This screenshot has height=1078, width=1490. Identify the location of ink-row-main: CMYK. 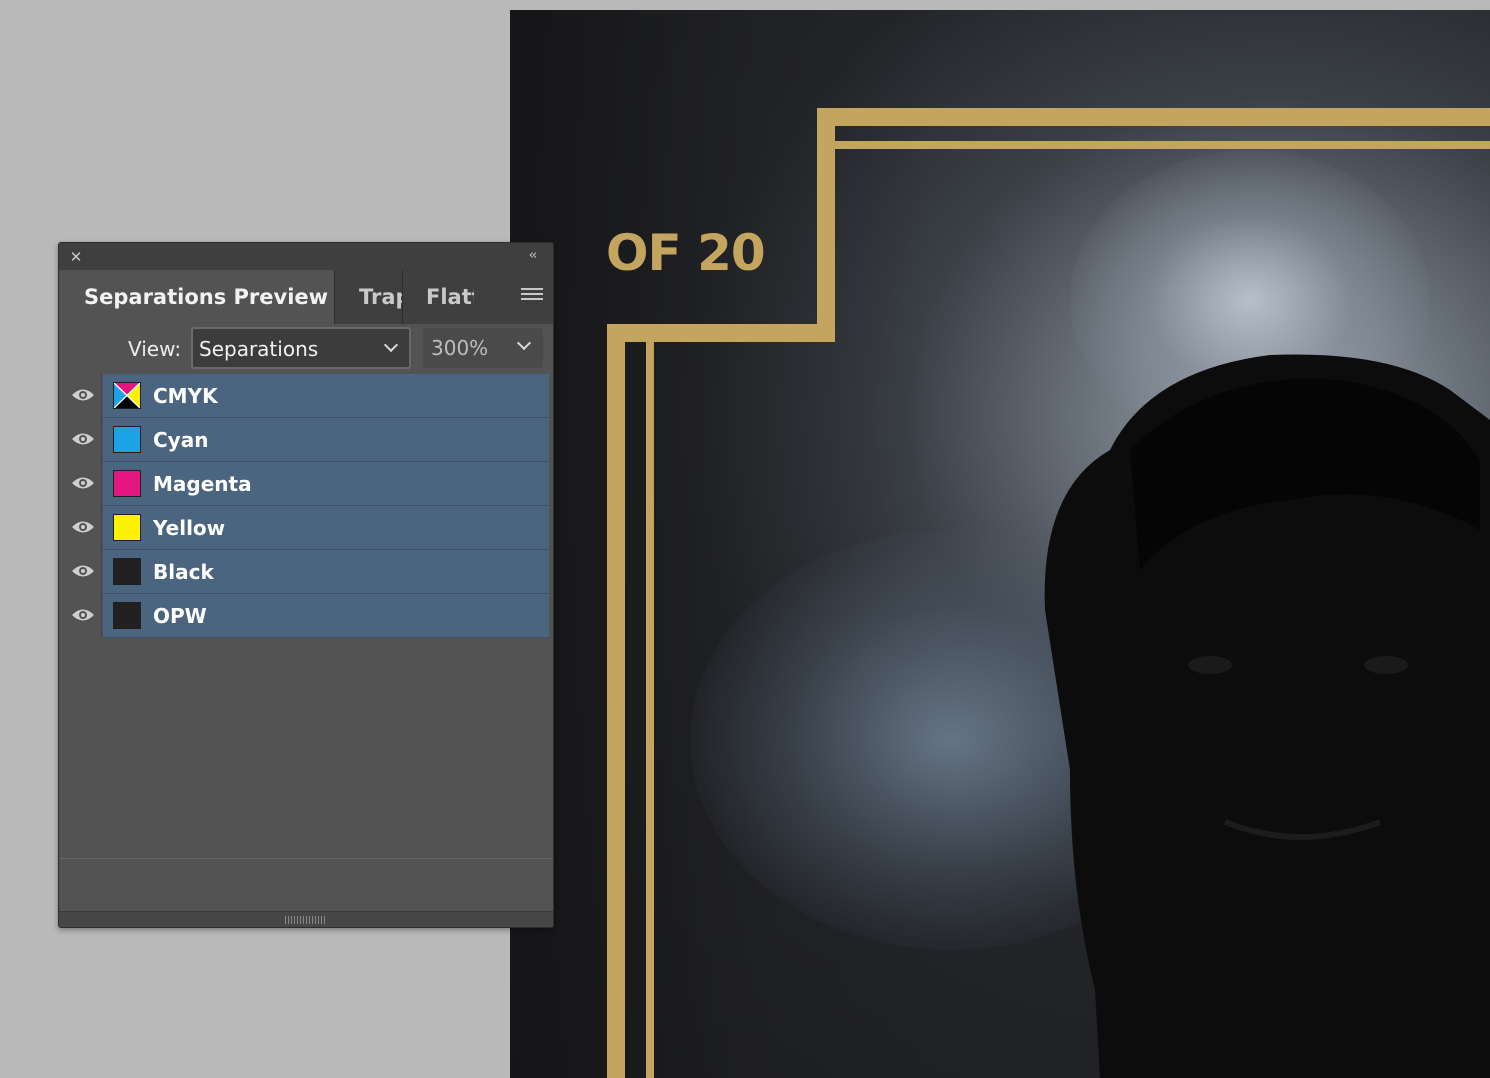
(326, 396).